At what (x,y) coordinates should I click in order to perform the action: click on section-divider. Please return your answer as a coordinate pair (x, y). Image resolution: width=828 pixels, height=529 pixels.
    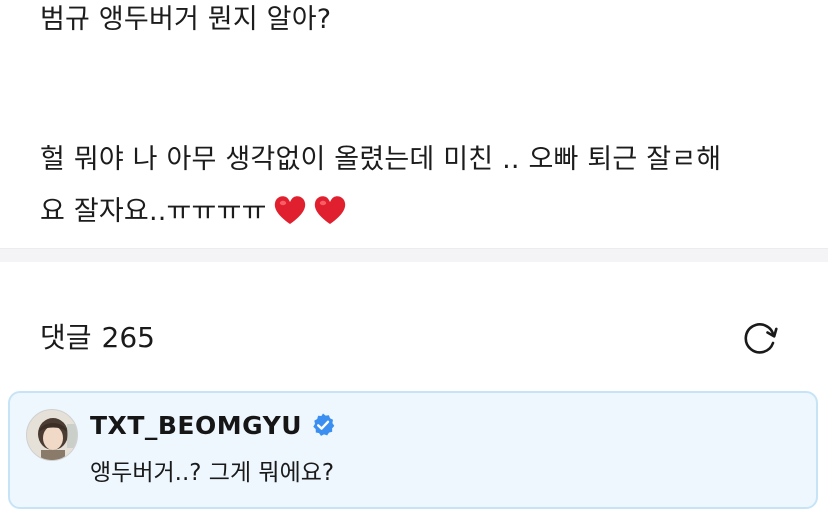
    Looking at the image, I should click on (414, 255).